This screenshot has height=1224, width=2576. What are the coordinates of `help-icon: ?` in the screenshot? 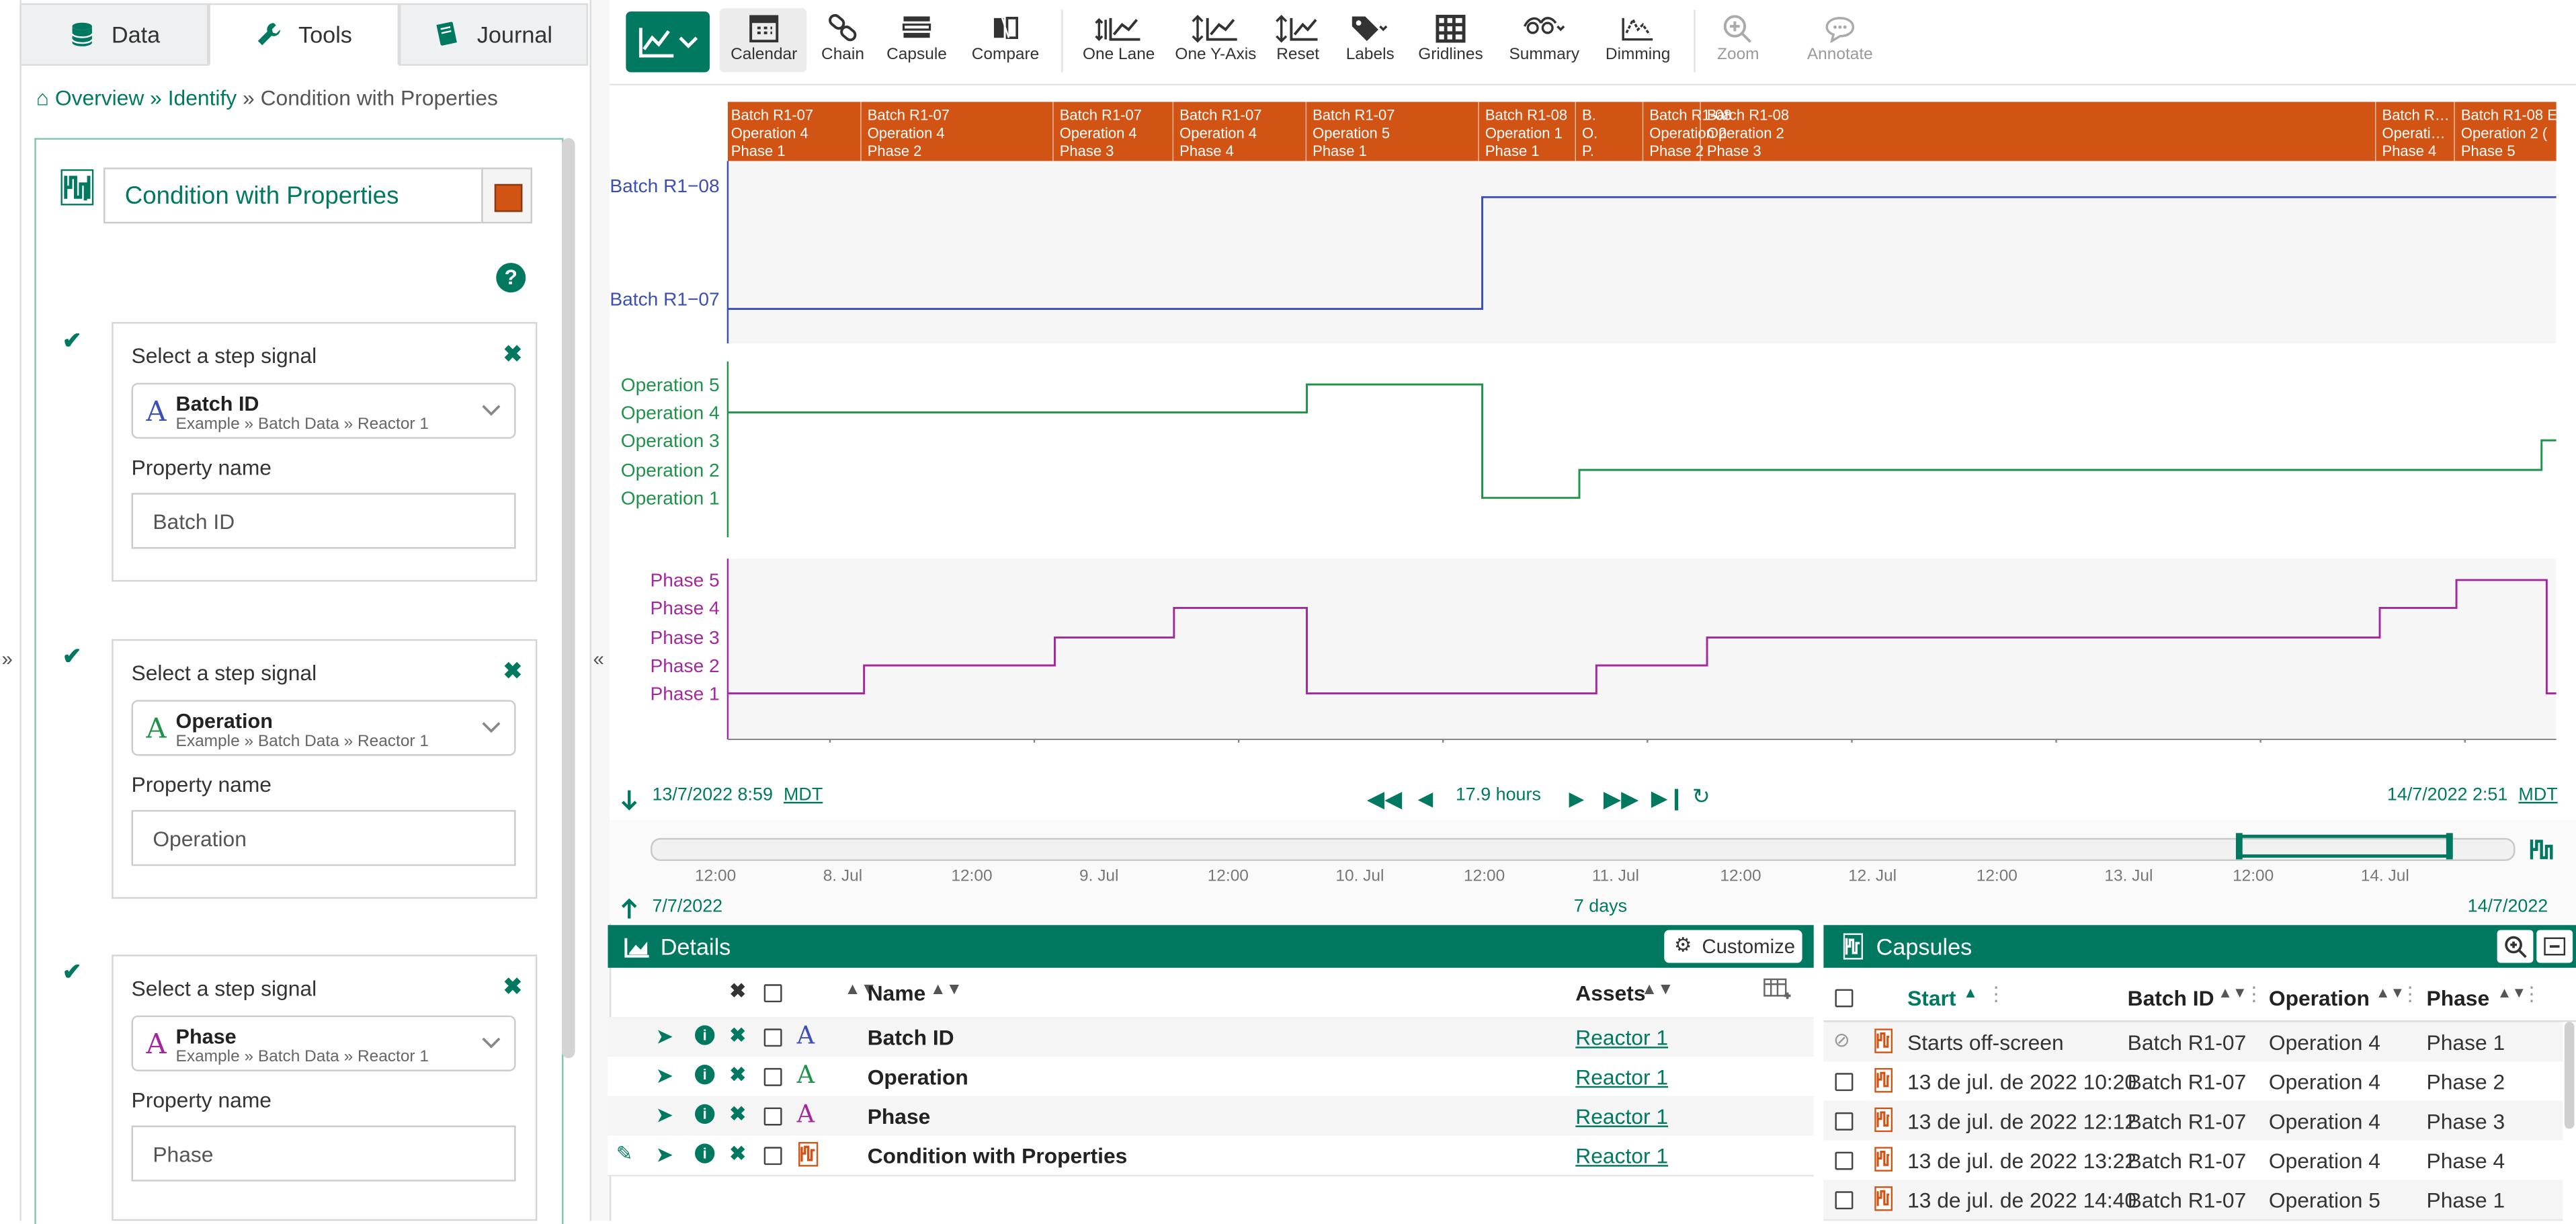 It's located at (511, 278).